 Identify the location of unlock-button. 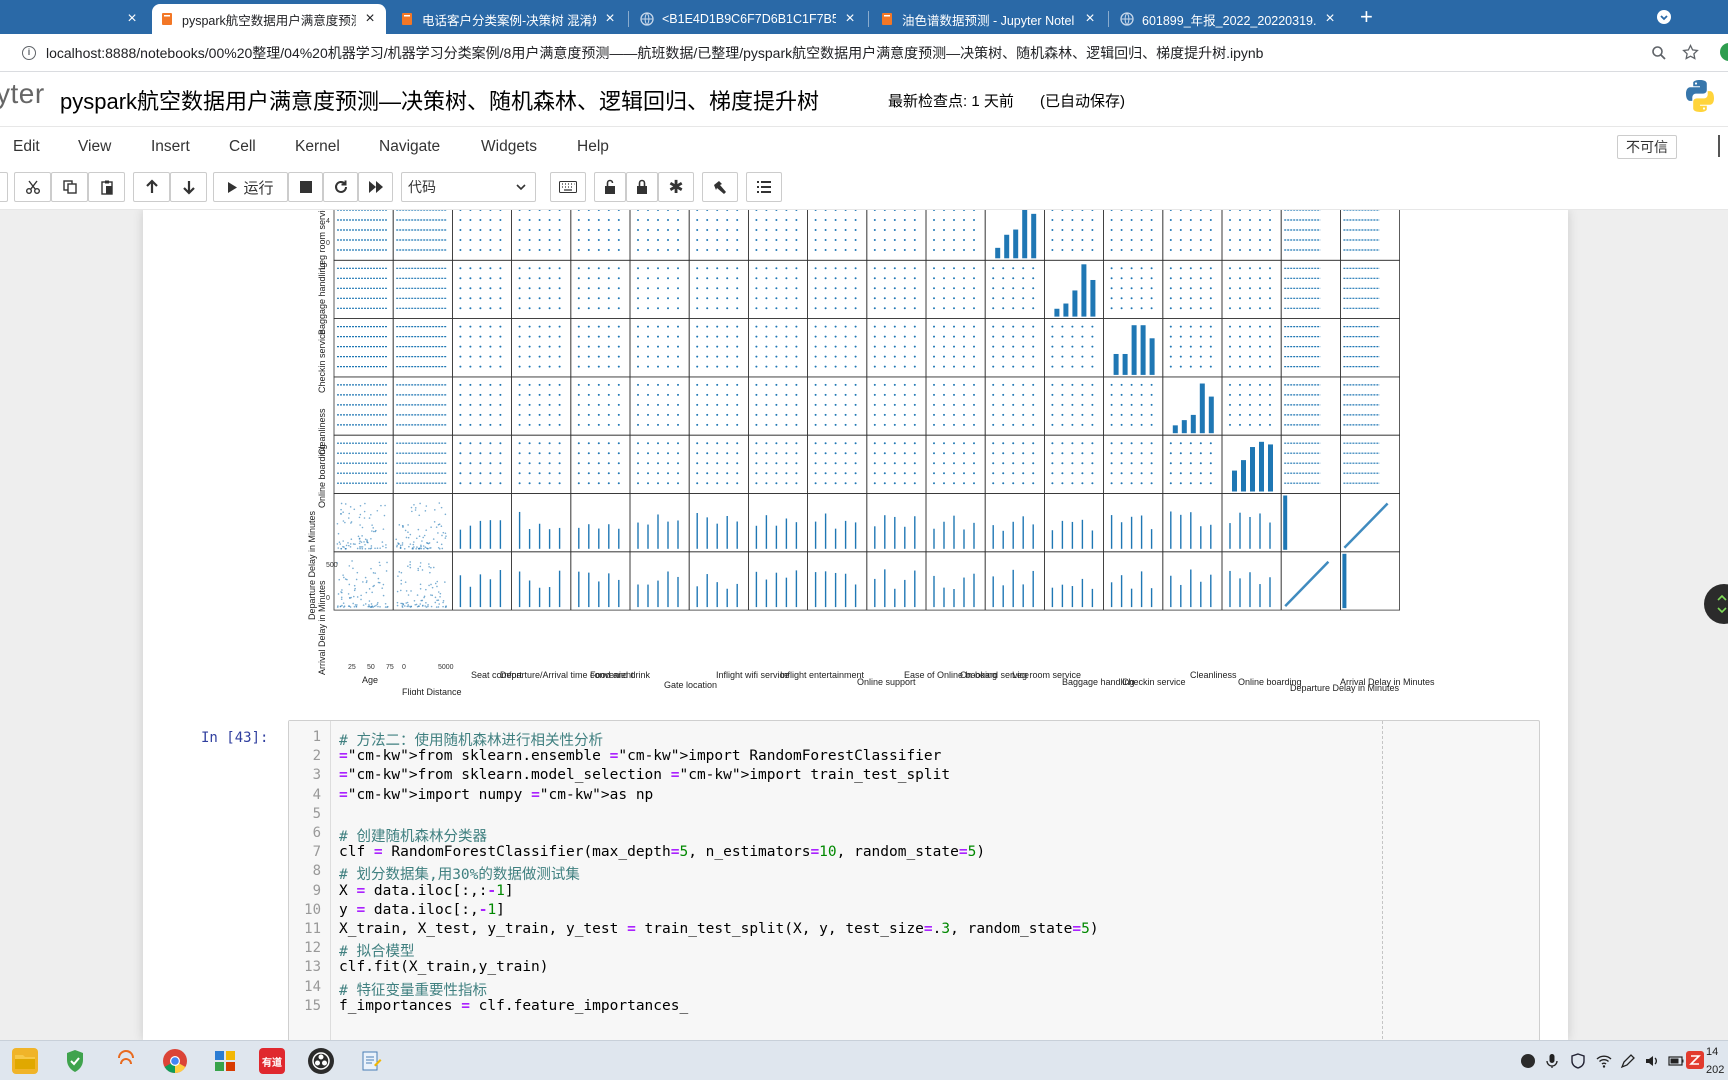
(610, 187).